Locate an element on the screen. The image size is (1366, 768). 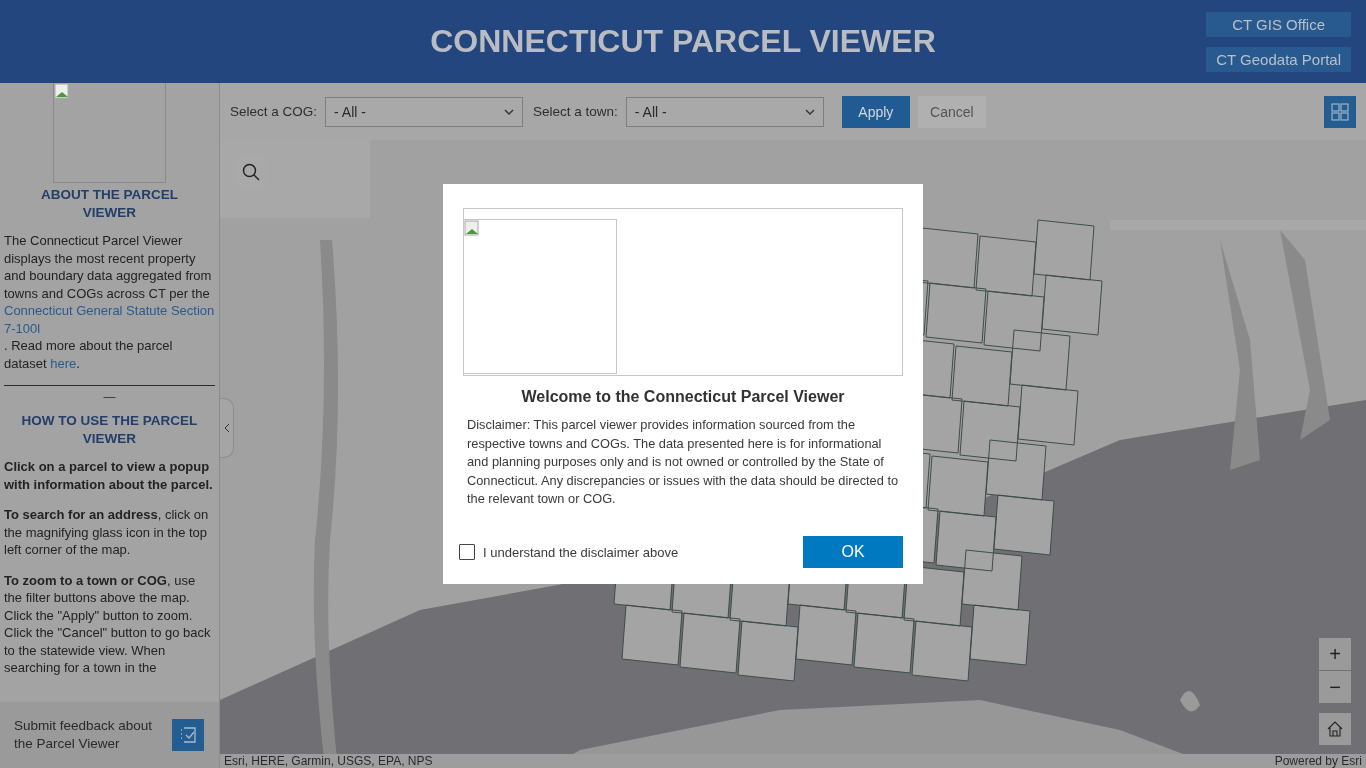
checklist-icon is located at coordinates (188, 735).